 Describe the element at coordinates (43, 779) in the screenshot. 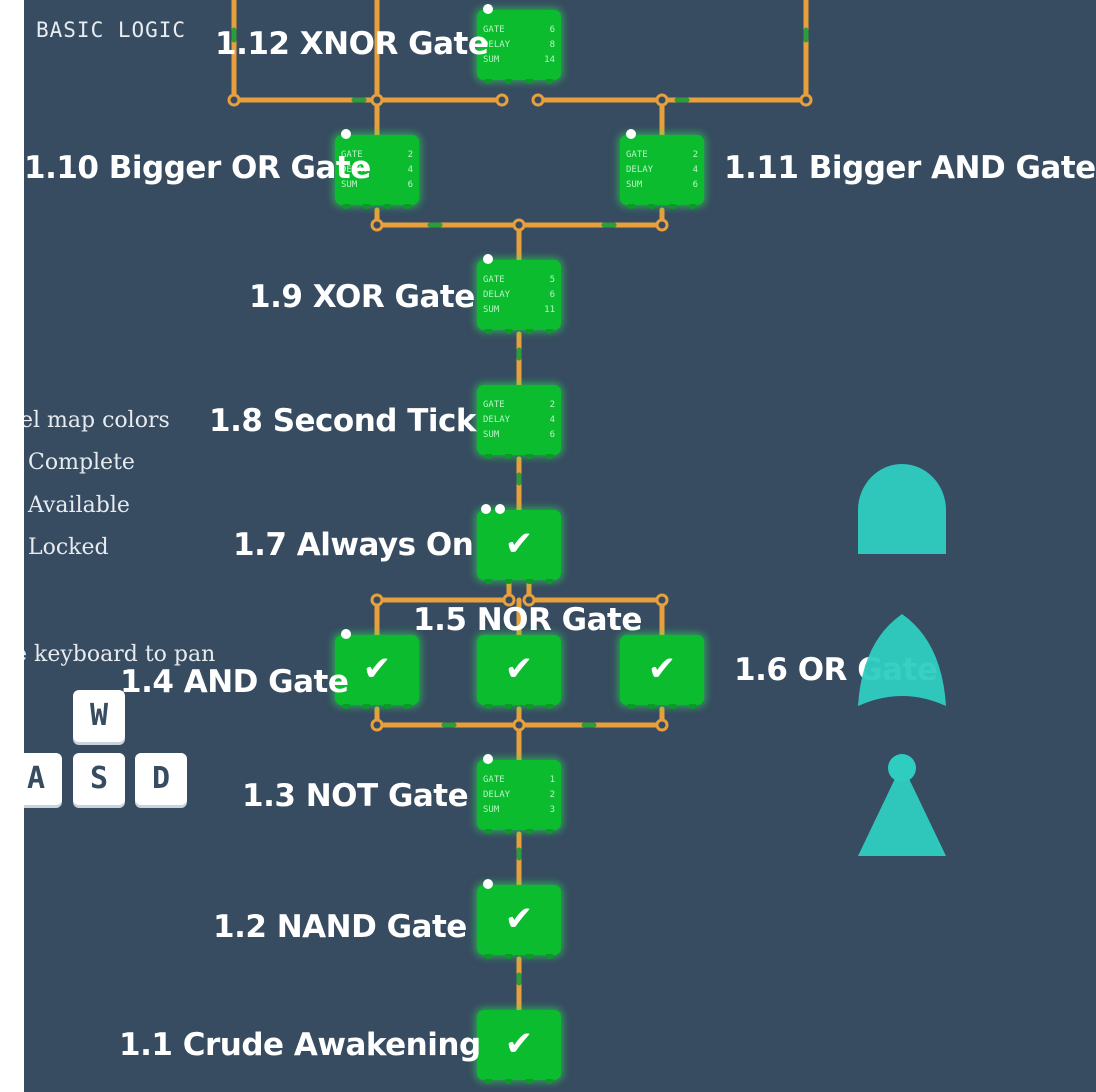

I see `key-a: A` at that location.